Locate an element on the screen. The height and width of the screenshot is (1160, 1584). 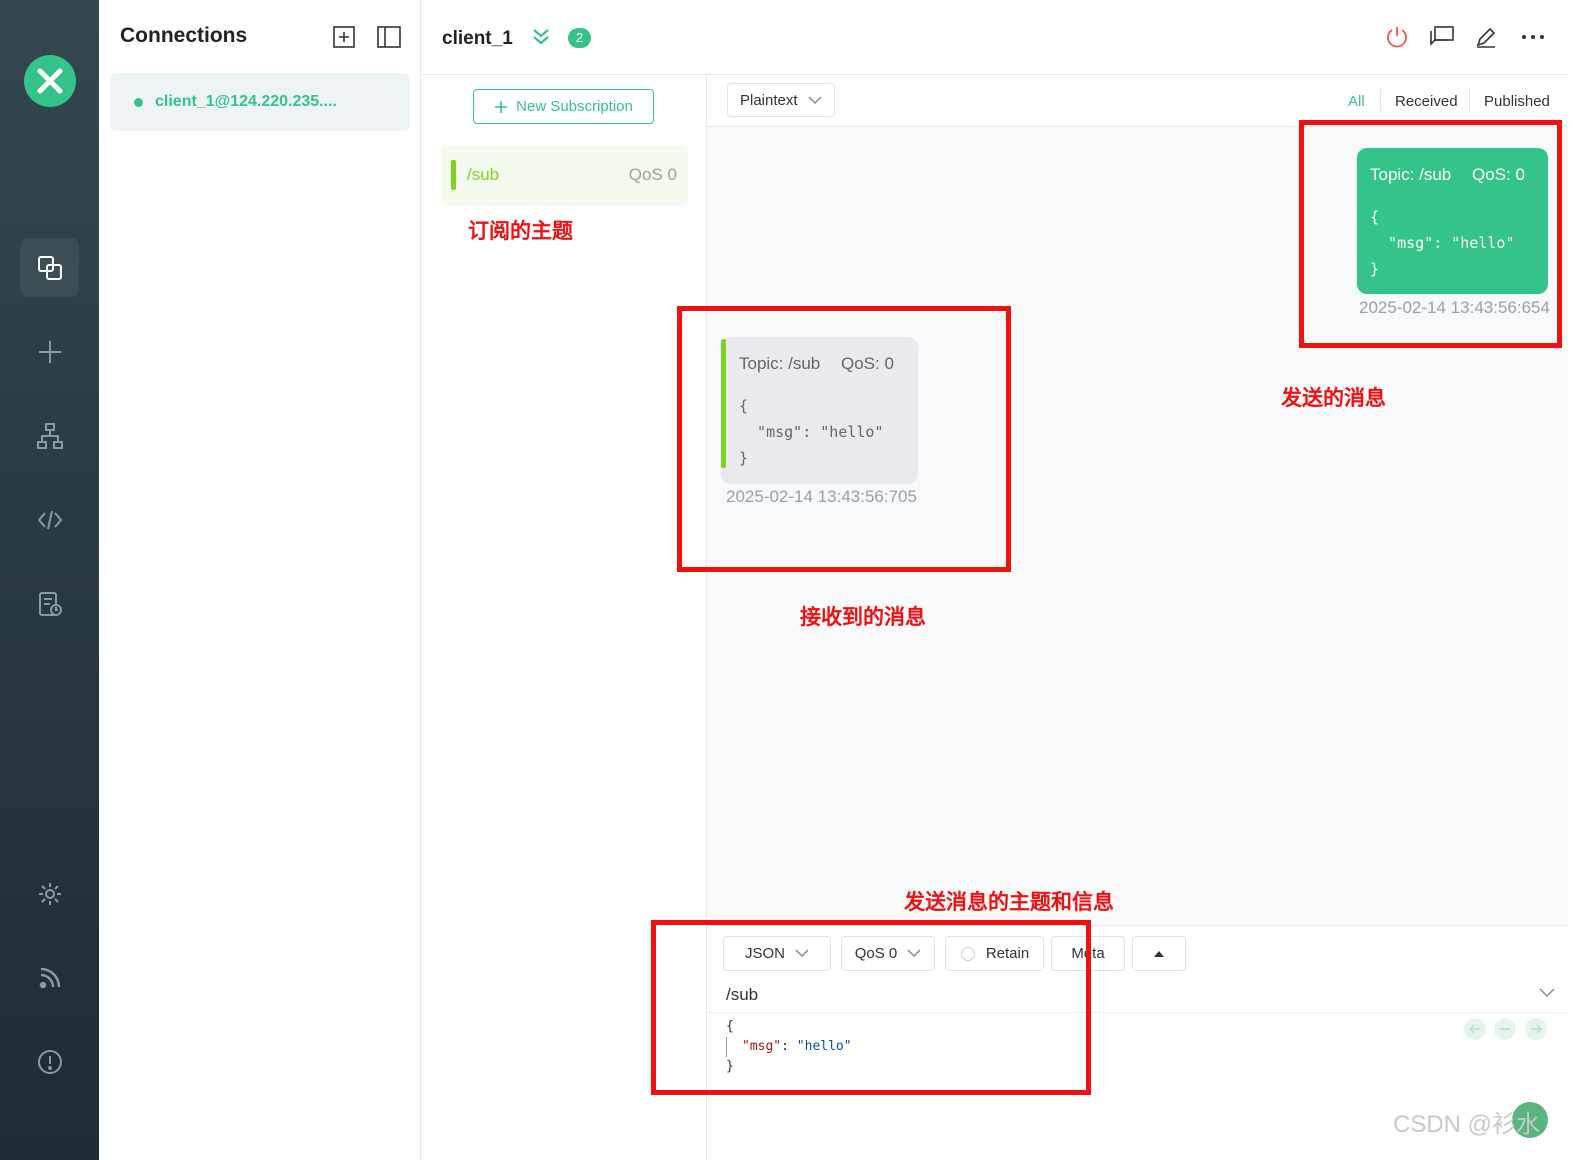
subscription-item: /sub QoS 0 is located at coordinates (564, 175).